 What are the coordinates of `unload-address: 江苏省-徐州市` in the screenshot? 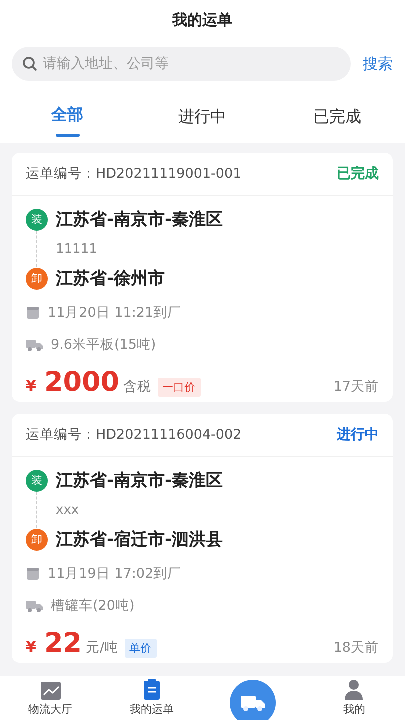 It's located at (111, 279).